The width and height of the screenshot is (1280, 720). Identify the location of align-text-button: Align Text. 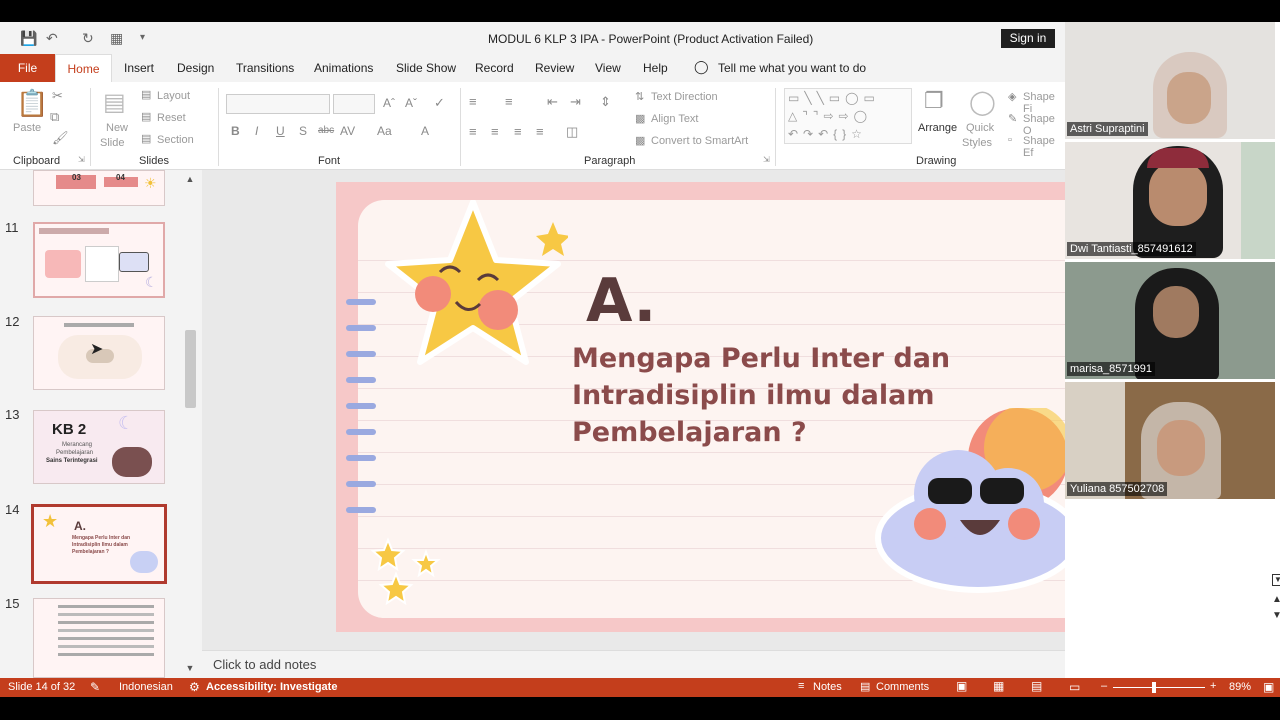
(675, 119).